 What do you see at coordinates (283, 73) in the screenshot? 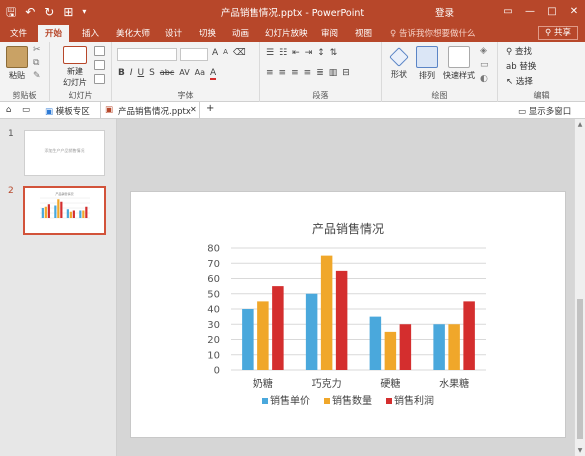
I see `align-center-icon: ≡` at bounding box center [283, 73].